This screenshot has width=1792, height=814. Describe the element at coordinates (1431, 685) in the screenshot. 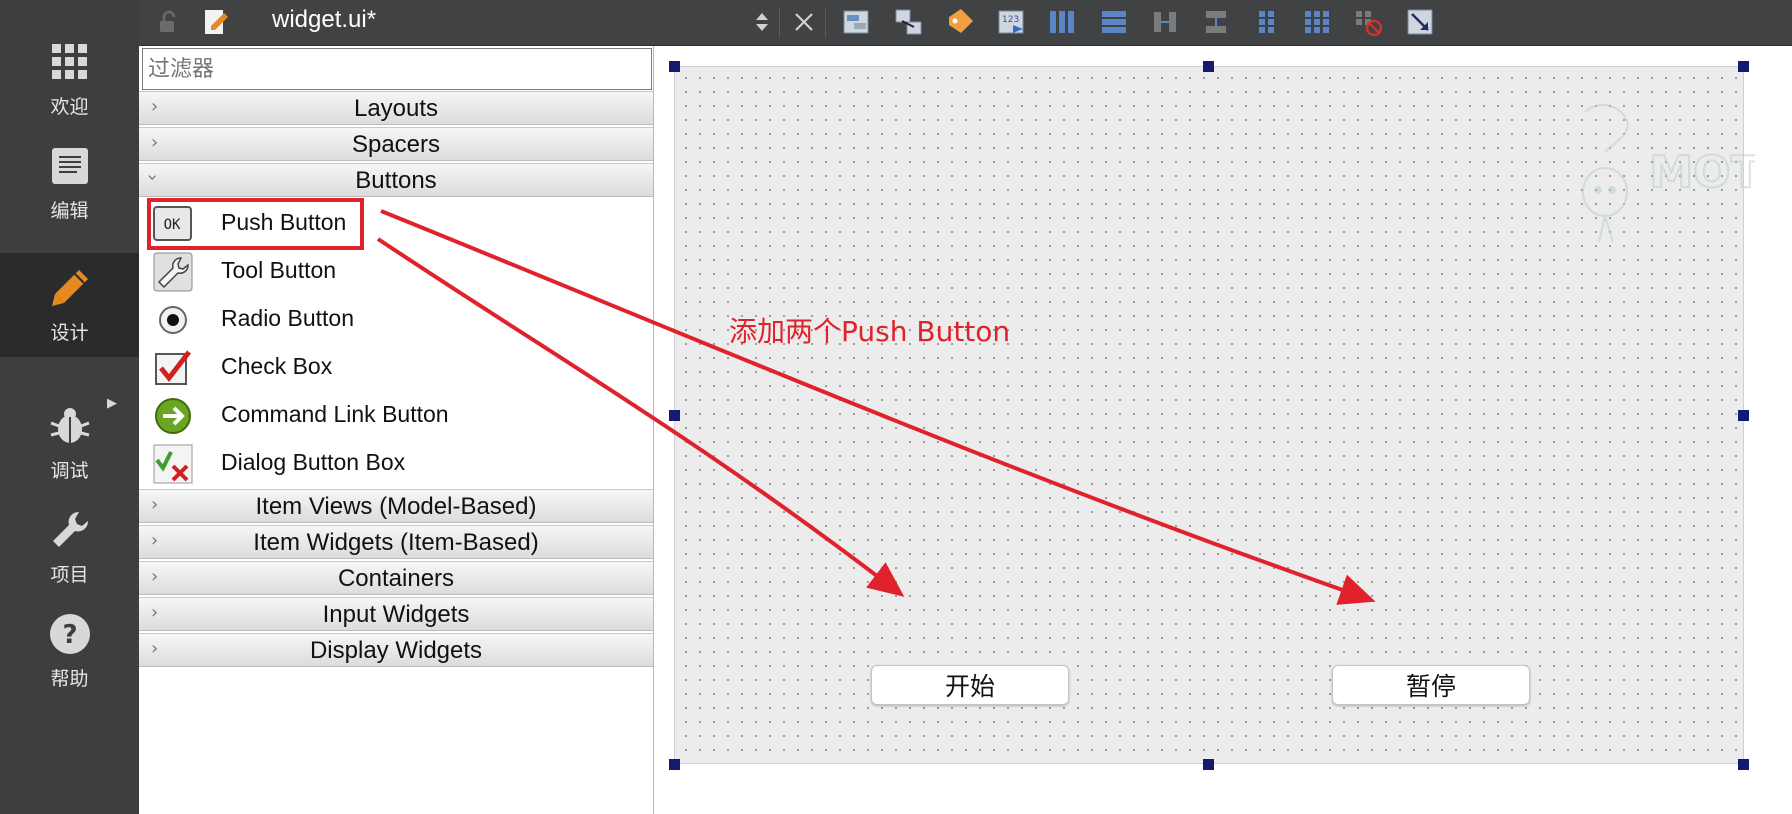

I see `pause-button: 暂停` at that location.